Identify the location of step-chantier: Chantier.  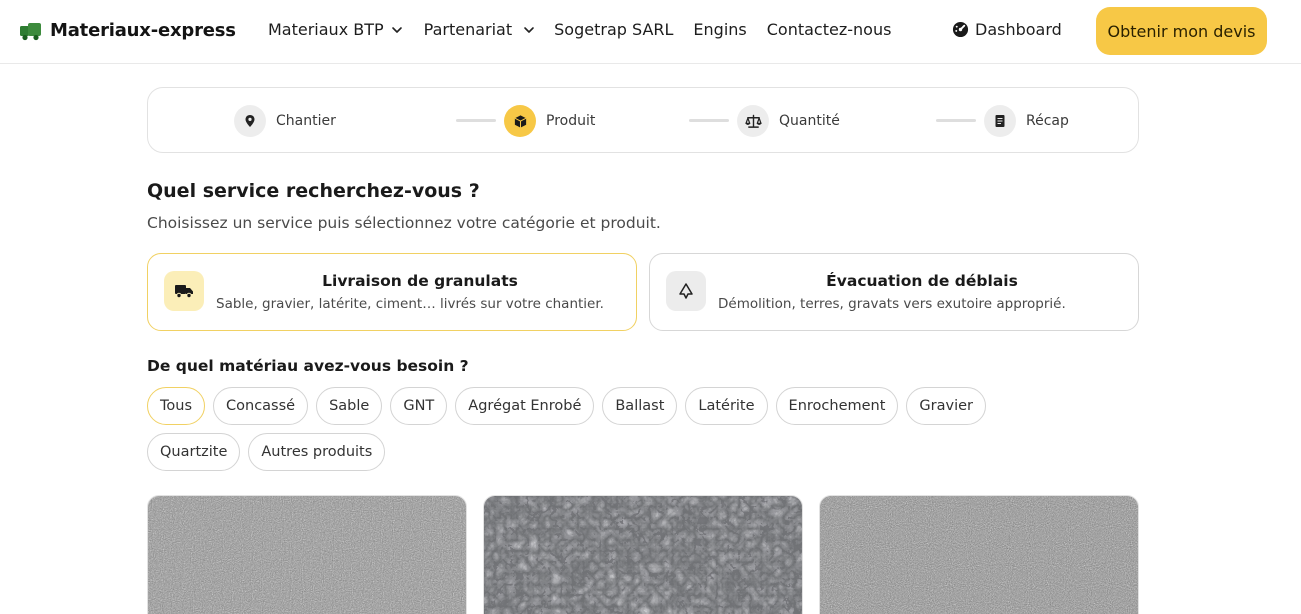
(285, 121).